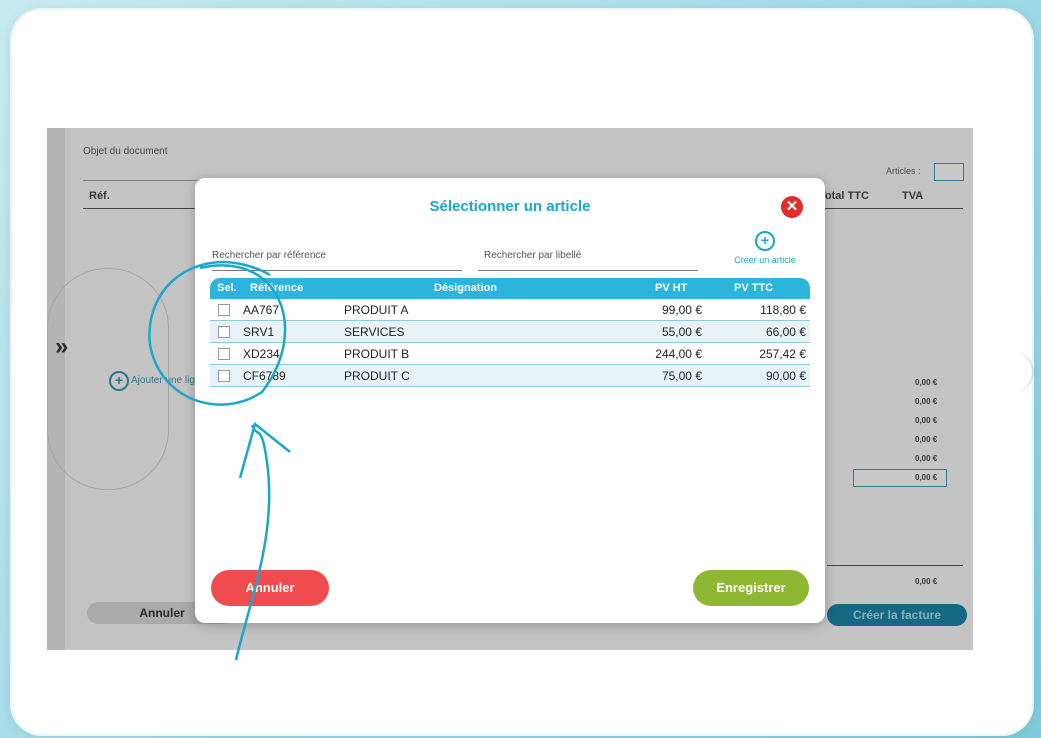 This screenshot has height=738, width=1041. Describe the element at coordinates (337, 259) in the screenshot. I see `search-reference-input: Rechercher par référence` at that location.